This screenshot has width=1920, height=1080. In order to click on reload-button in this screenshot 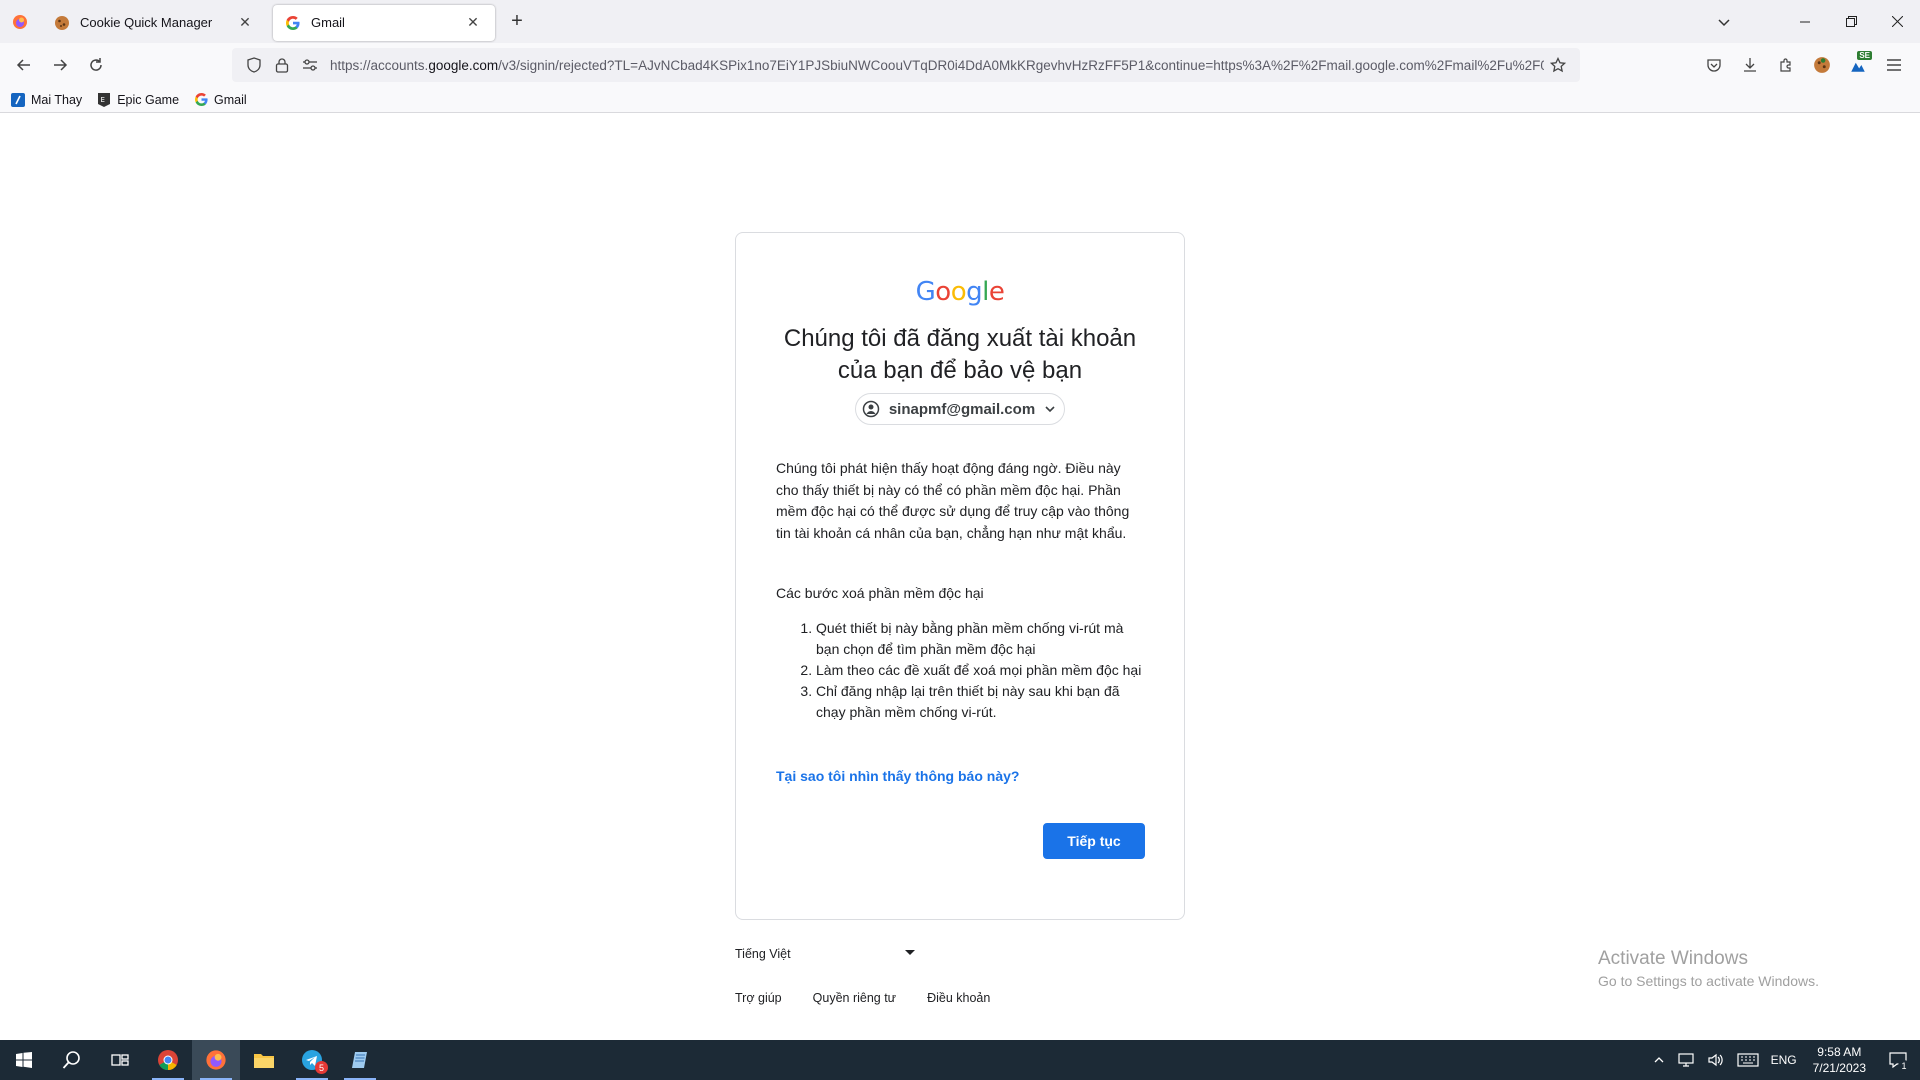, I will do `click(96, 65)`.